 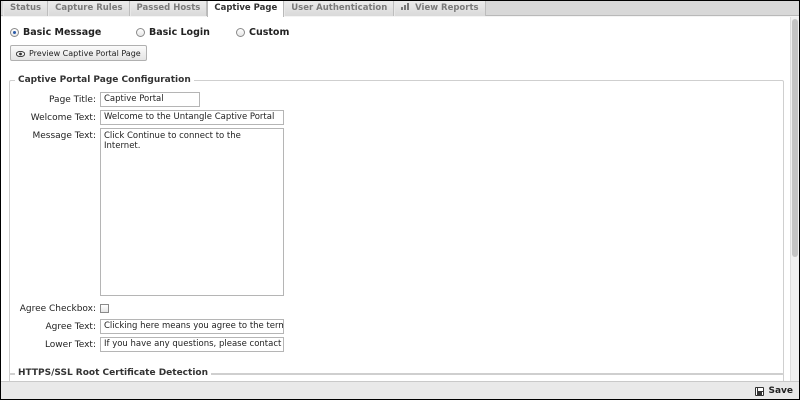 I want to click on welcome-text-label: Welcome Text:, so click(x=63, y=118).